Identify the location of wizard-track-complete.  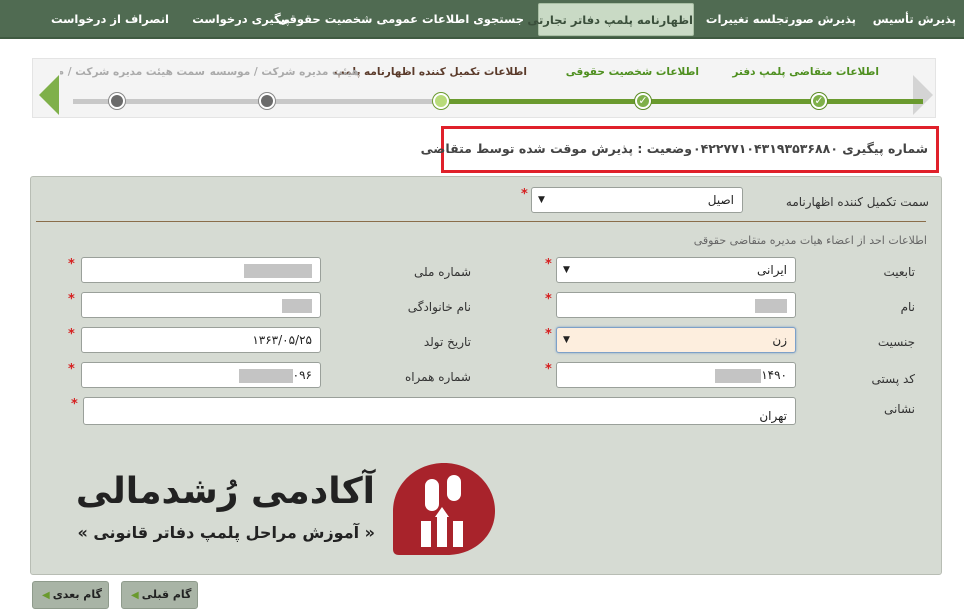
(683, 101).